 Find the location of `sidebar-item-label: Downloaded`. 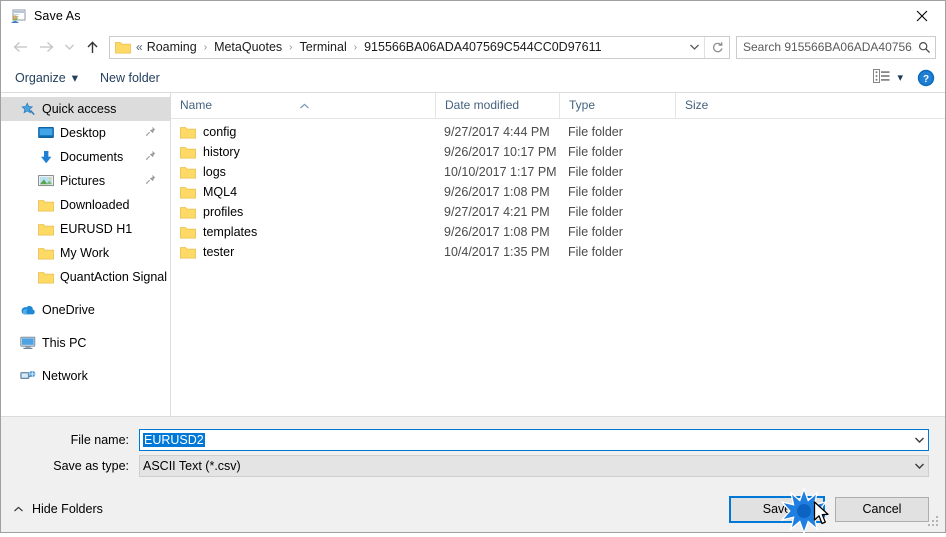

sidebar-item-label: Downloaded is located at coordinates (95, 205).